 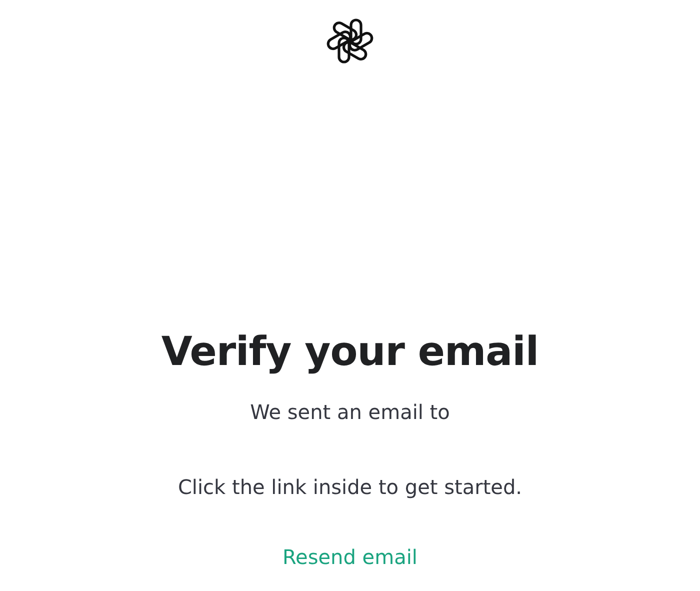 What do you see at coordinates (350, 487) in the screenshot?
I see `instruction-text: Click the link inside to get started.` at bounding box center [350, 487].